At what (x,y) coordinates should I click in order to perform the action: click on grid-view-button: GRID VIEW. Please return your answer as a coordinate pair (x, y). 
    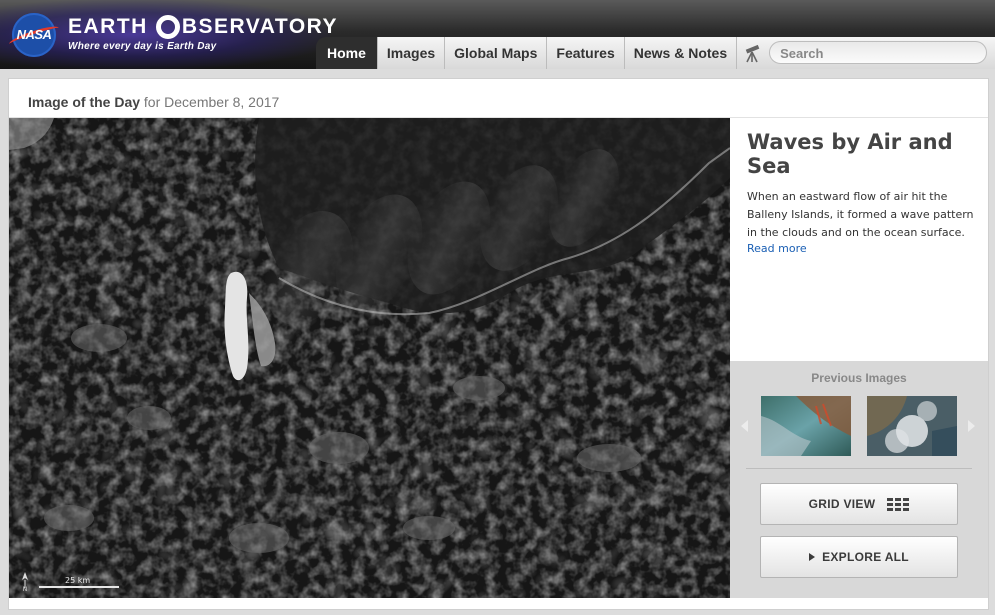
    Looking at the image, I should click on (859, 504).